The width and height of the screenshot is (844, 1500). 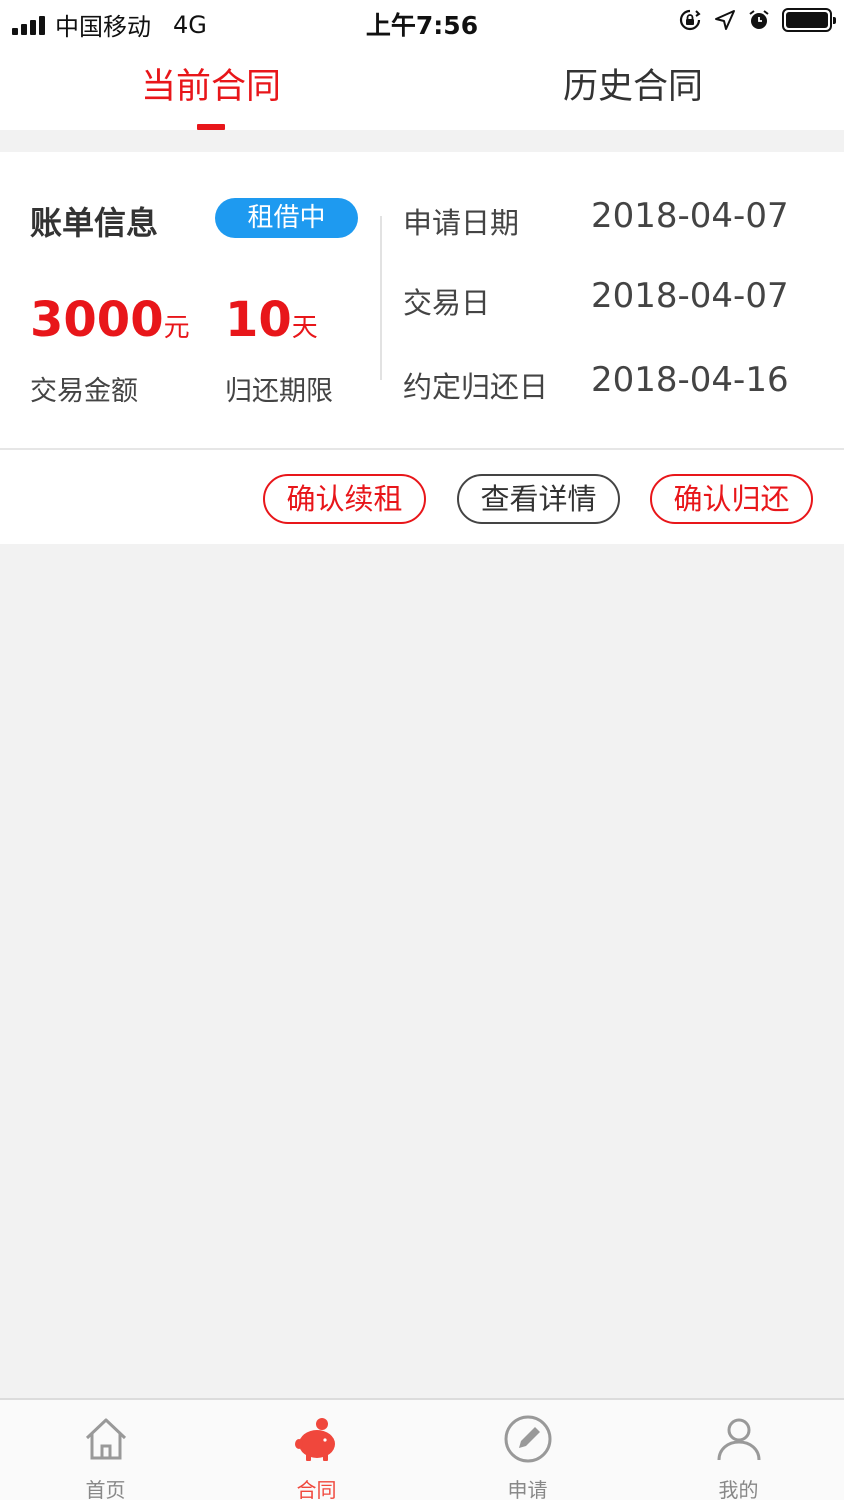 I want to click on transaction-amount: 3000元, so click(x=110, y=320).